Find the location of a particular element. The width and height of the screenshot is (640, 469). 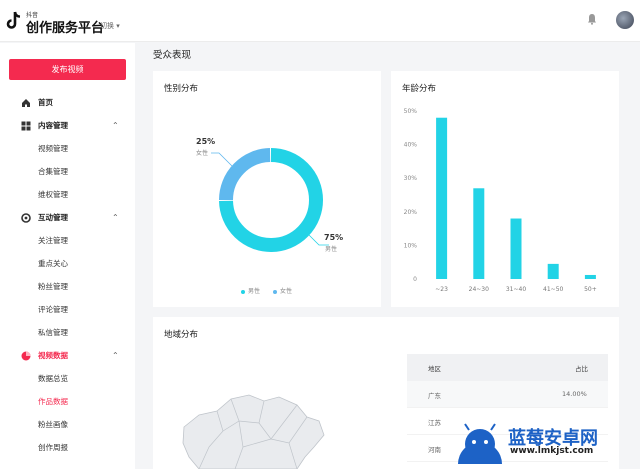

nav-message-management: 私信管理 is located at coordinates (67, 333).